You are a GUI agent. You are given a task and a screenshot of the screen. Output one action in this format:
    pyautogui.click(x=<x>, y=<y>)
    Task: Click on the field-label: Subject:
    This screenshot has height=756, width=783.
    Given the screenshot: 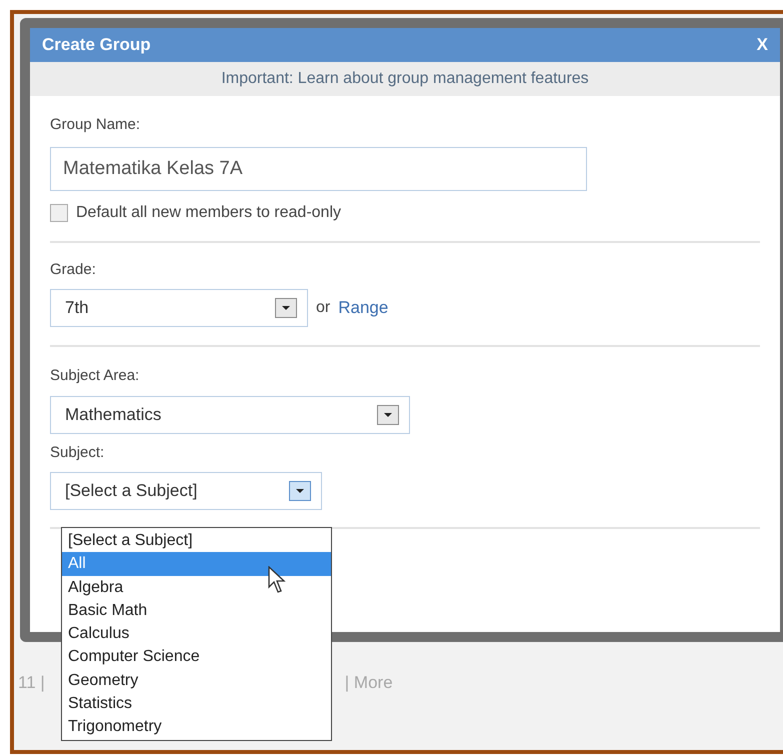 What is the action you would take?
    pyautogui.click(x=78, y=452)
    